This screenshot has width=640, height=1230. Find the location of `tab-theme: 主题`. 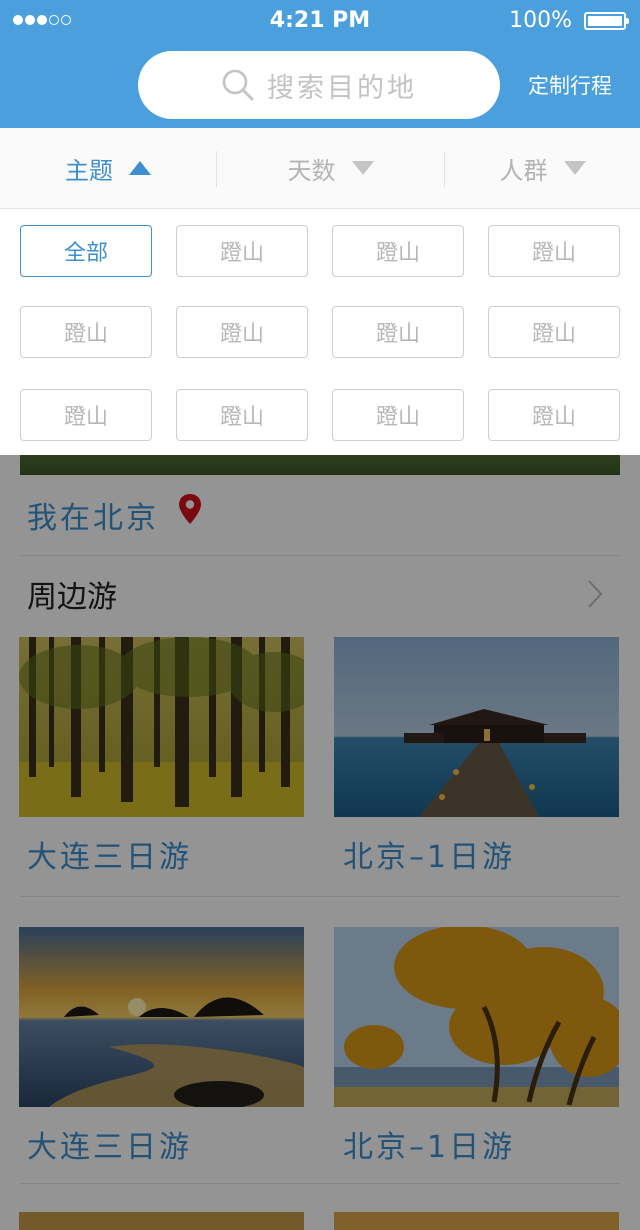

tab-theme: 主题 is located at coordinates (108, 168).